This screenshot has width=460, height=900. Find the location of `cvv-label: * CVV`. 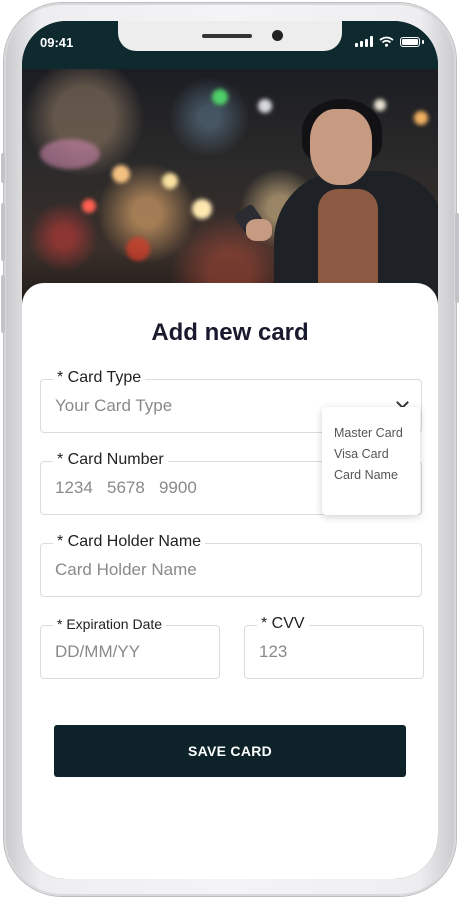

cvv-label: * CVV is located at coordinates (283, 624).